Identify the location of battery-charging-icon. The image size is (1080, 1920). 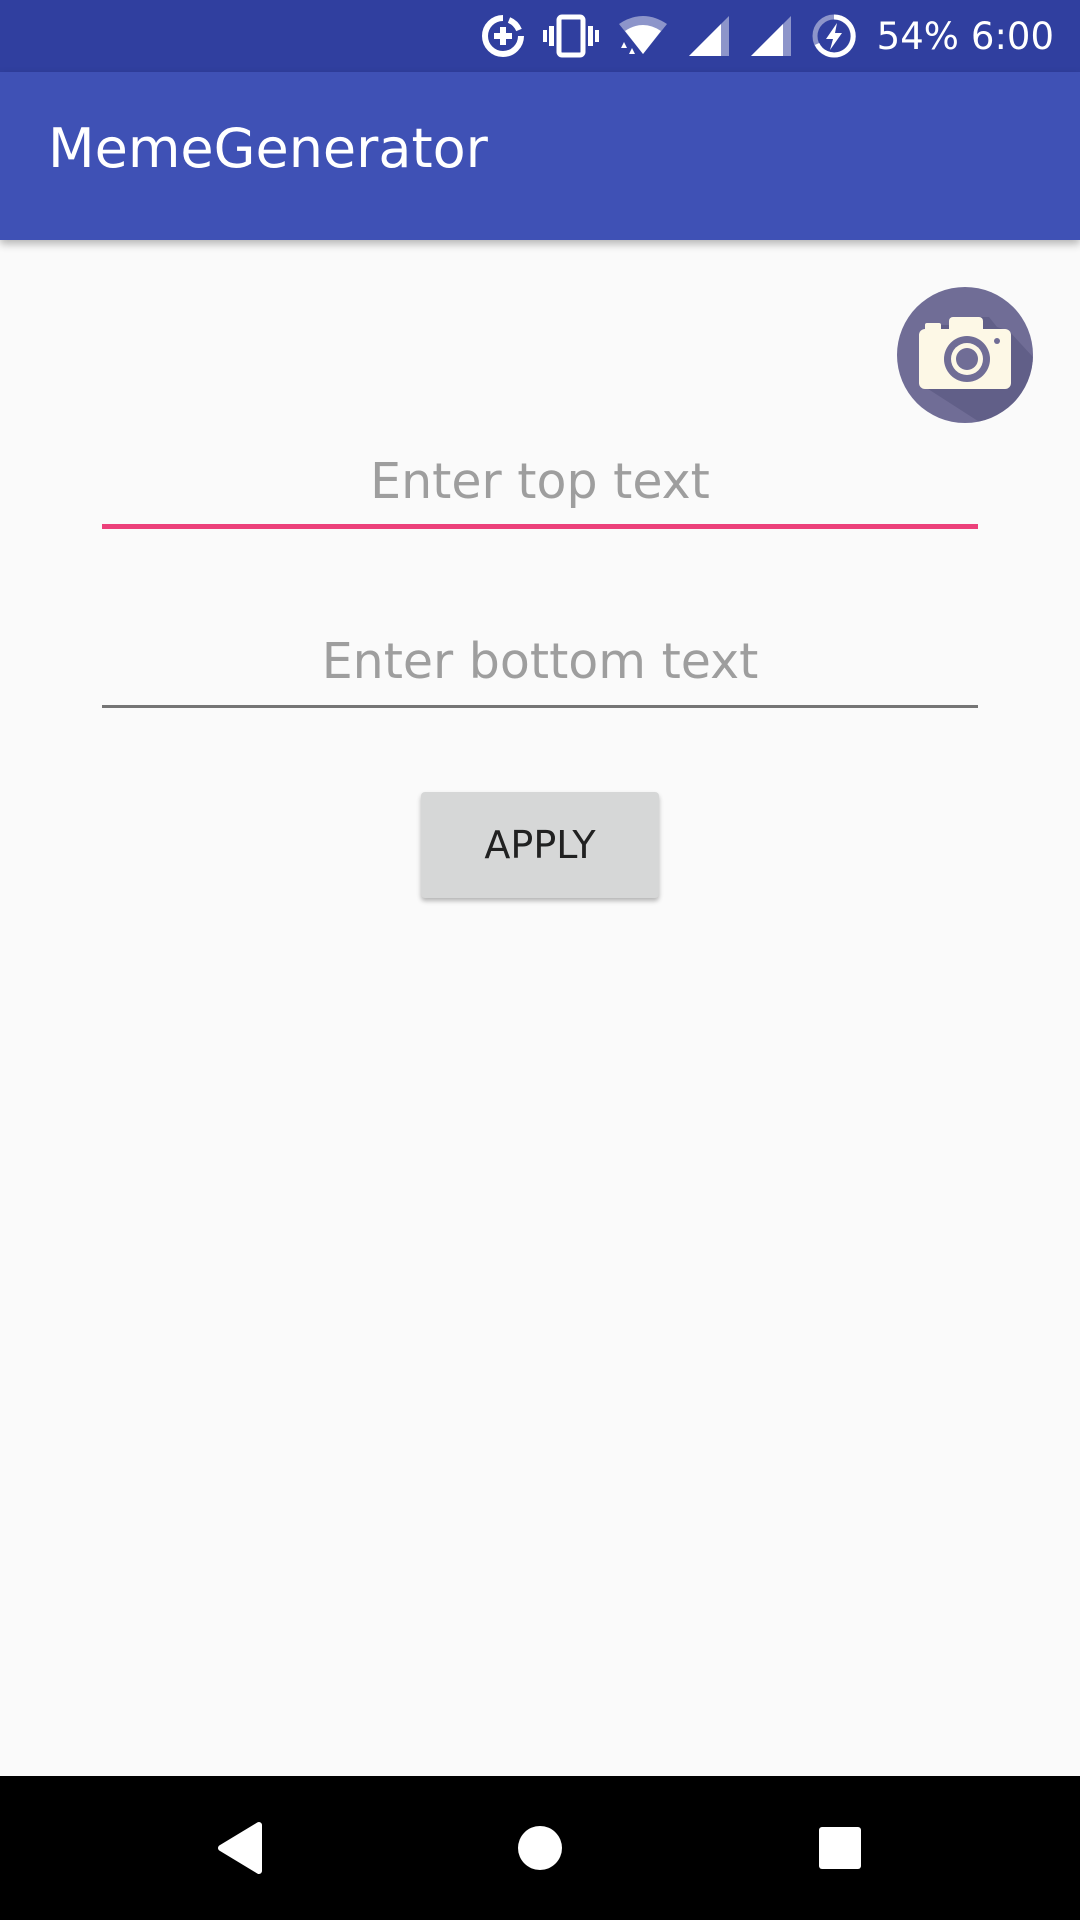
(834, 36).